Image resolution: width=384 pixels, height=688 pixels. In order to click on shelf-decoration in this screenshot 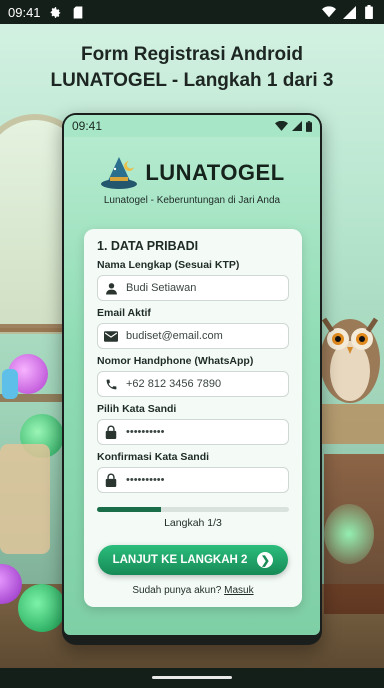, I will do `click(35, 328)`.